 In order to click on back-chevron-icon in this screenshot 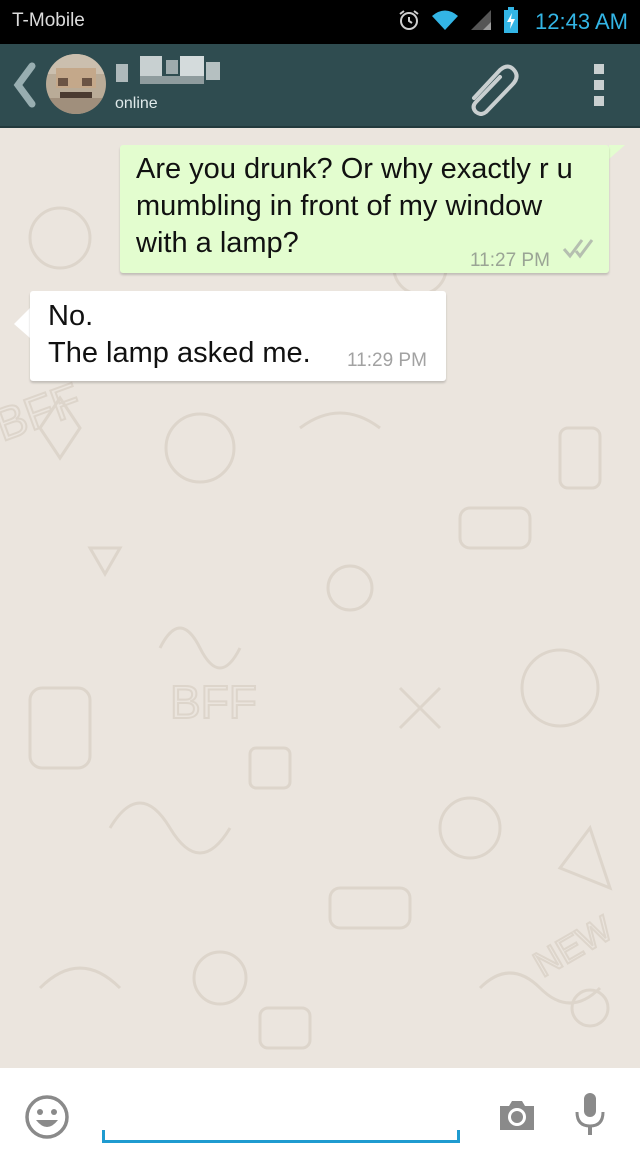, I will do `click(25, 85)`.